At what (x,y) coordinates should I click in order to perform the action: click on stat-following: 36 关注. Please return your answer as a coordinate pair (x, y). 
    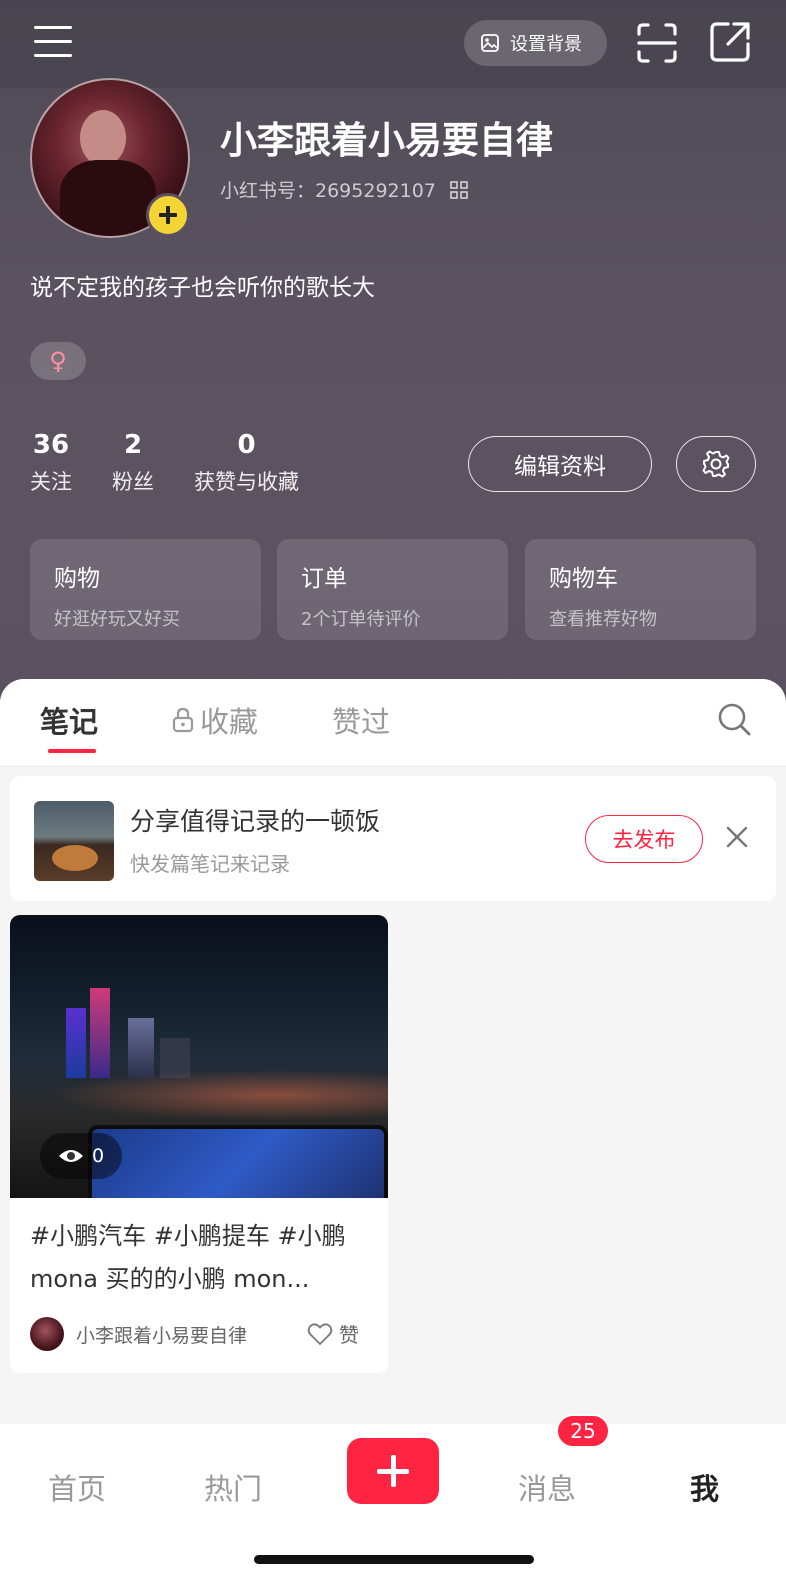
    Looking at the image, I should click on (51, 463).